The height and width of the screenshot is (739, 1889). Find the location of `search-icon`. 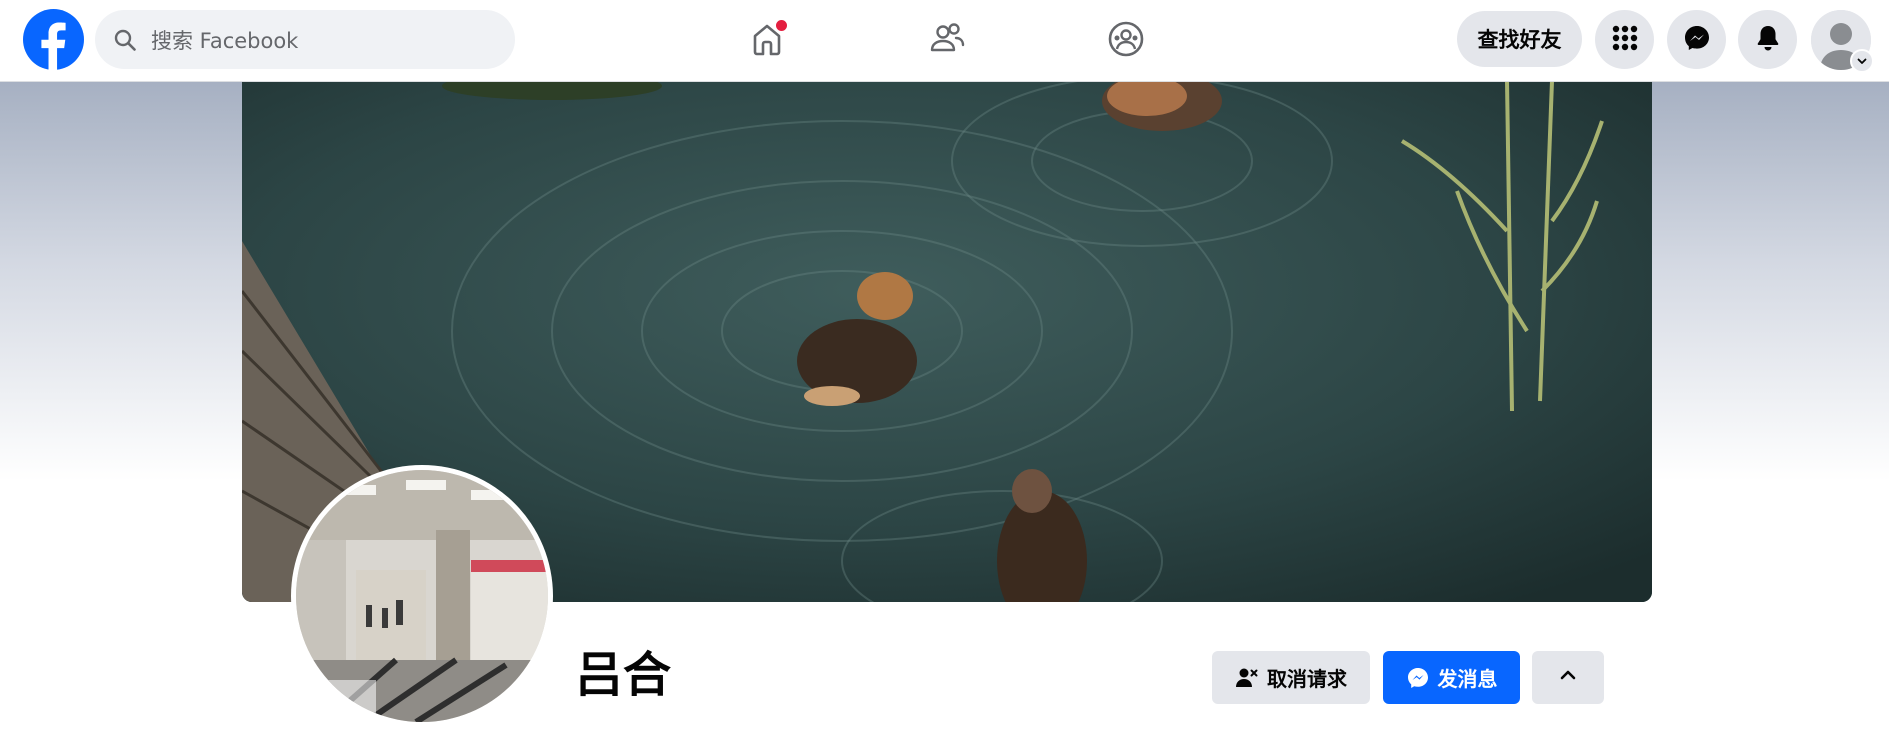

search-icon is located at coordinates (125, 40).